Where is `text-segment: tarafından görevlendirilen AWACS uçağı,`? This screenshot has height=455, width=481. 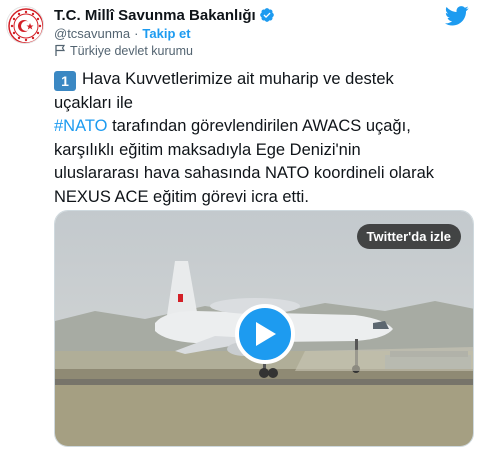
text-segment: tarafından görevlendirilen AWACS uçağı, is located at coordinates (259, 126).